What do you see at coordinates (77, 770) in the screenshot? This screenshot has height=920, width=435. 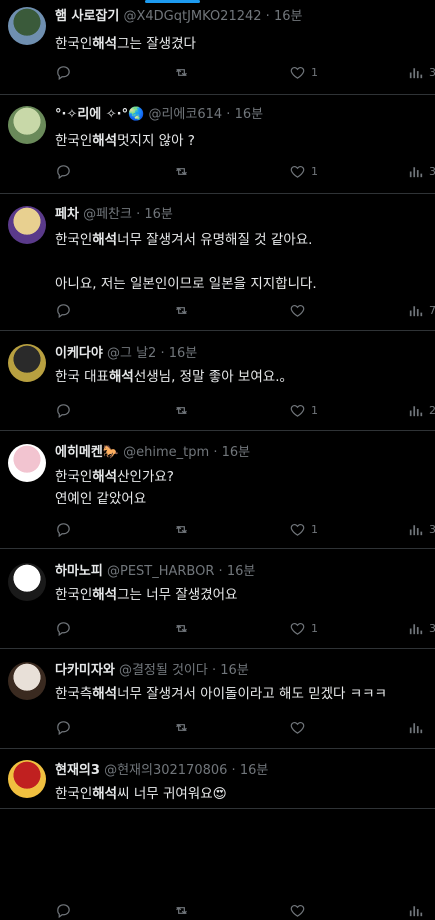 I see `display-name: 현재의3` at bounding box center [77, 770].